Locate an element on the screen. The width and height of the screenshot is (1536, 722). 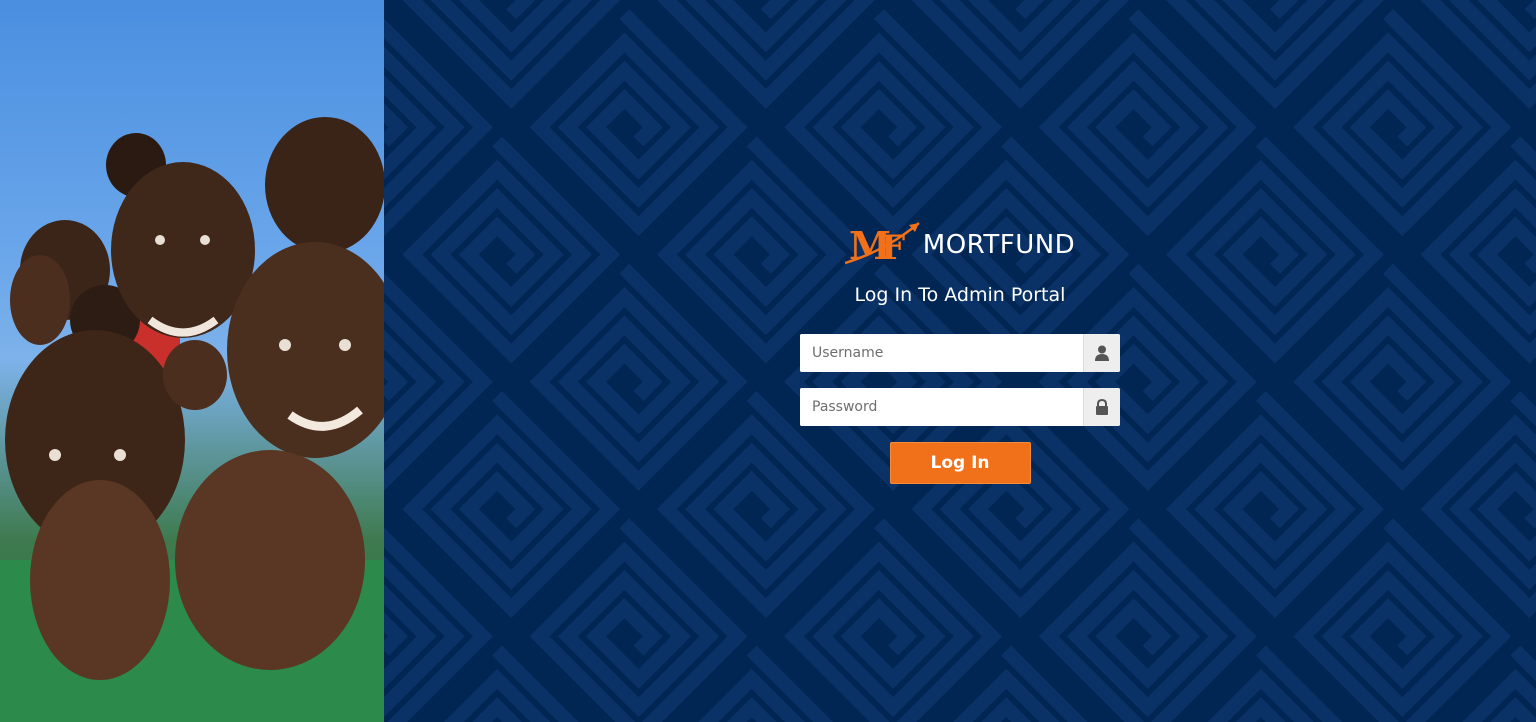
mf-monogram-logo-icon: M F is located at coordinates (882, 243).